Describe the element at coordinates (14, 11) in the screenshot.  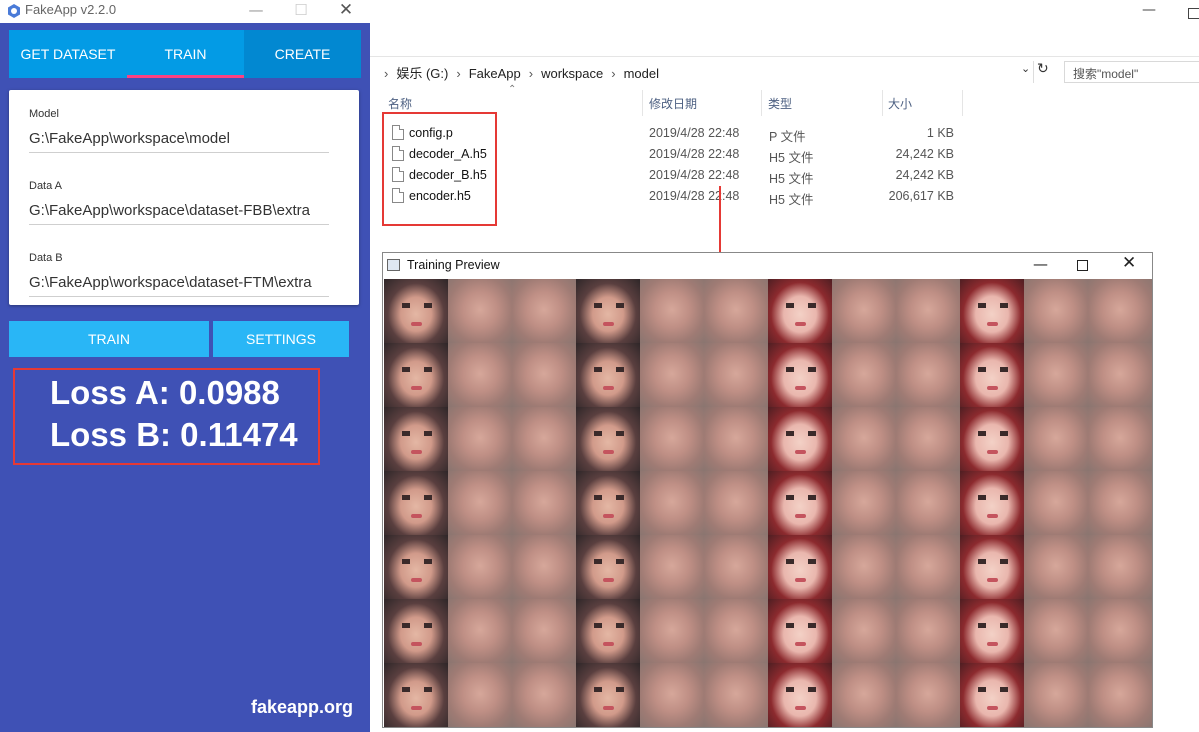
I see `fakeapp-logo-icon` at that location.